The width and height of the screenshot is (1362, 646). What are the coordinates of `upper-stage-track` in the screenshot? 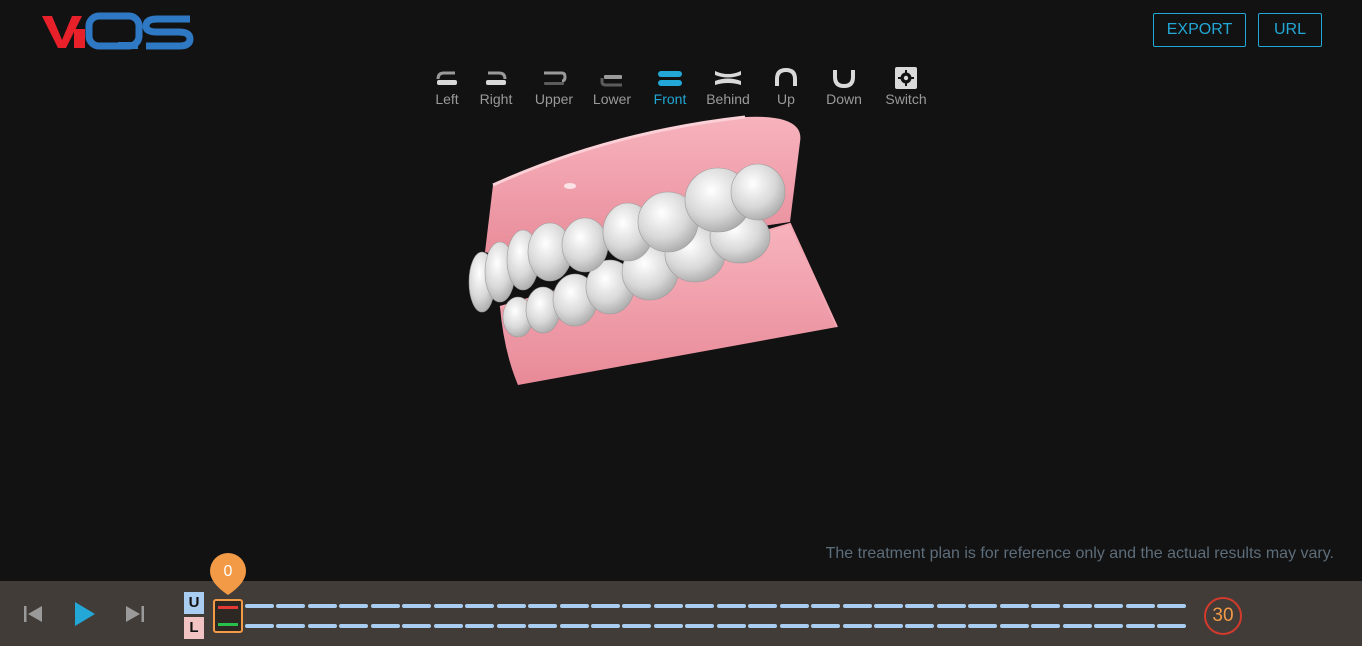 It's located at (716, 606).